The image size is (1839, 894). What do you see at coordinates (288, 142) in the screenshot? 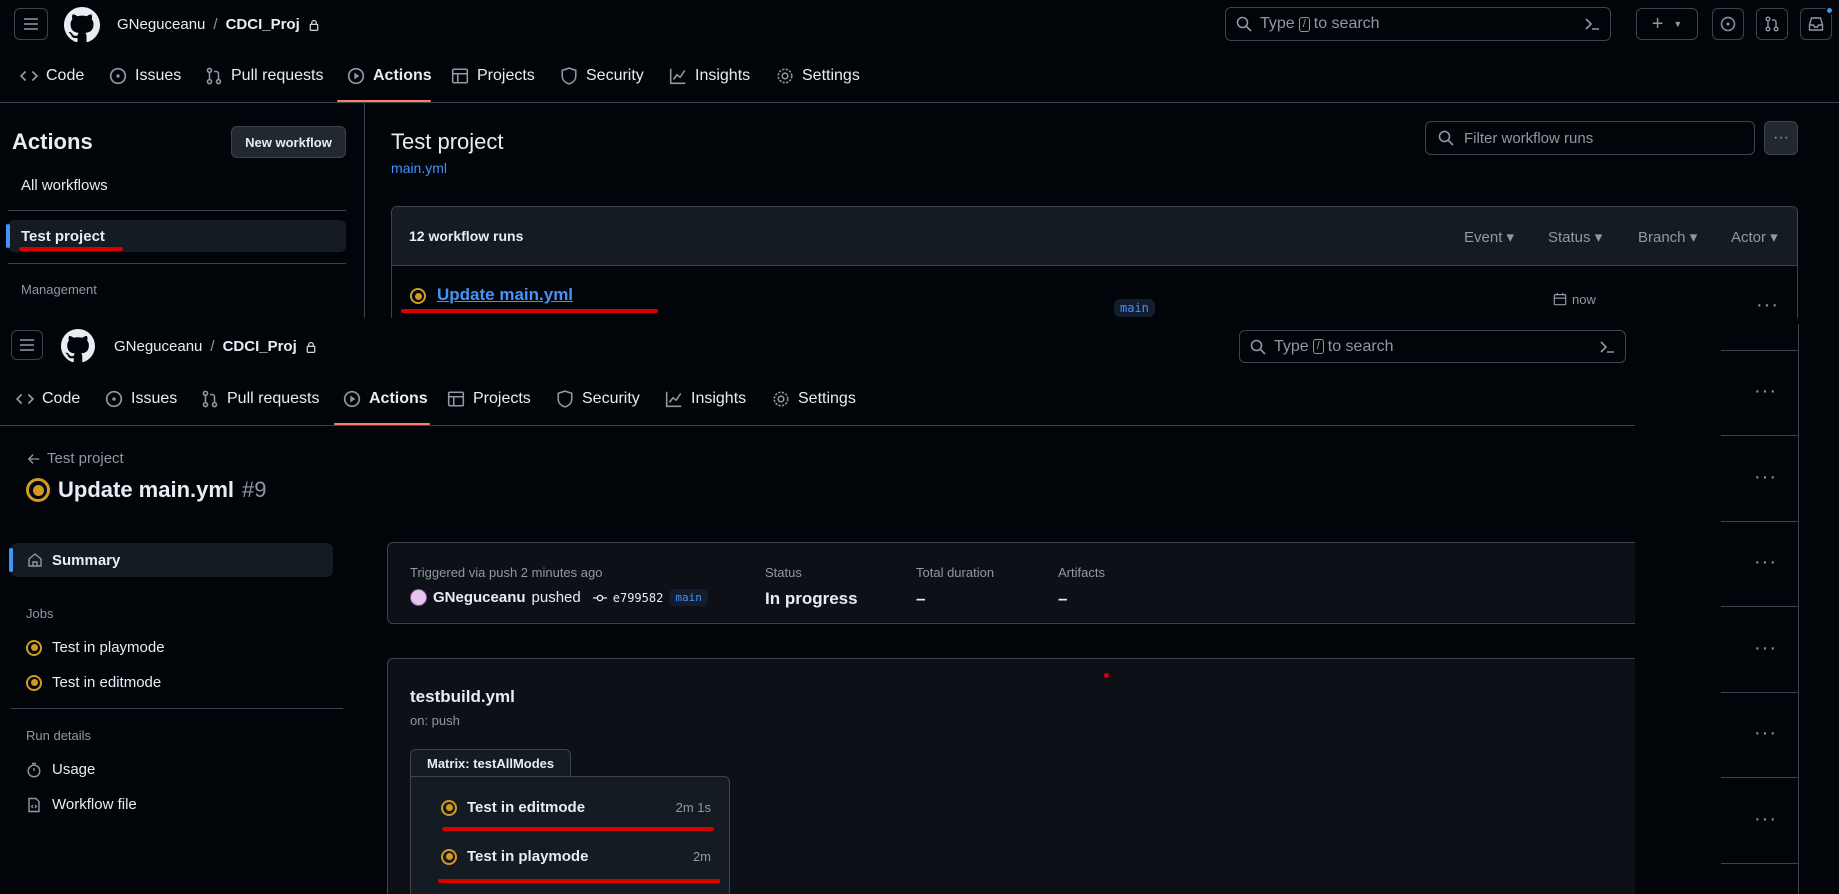
I see `new-workflow-button: New workflow` at bounding box center [288, 142].